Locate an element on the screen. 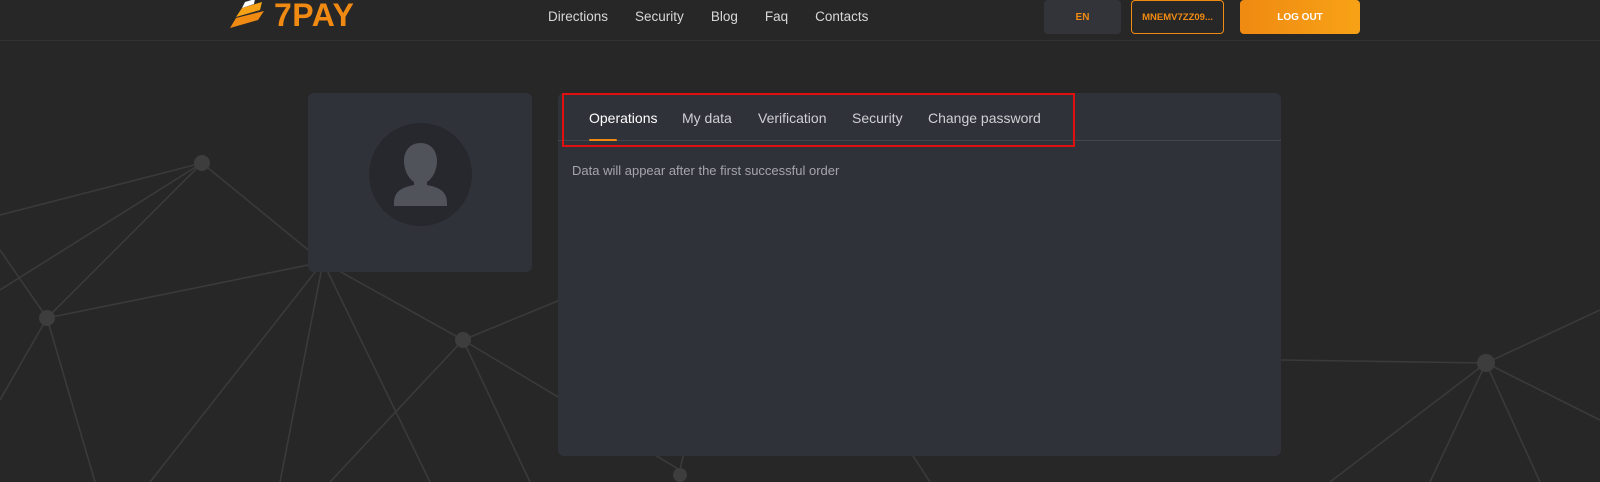 The height and width of the screenshot is (482, 1600). nav-link-security: Security is located at coordinates (659, 17).